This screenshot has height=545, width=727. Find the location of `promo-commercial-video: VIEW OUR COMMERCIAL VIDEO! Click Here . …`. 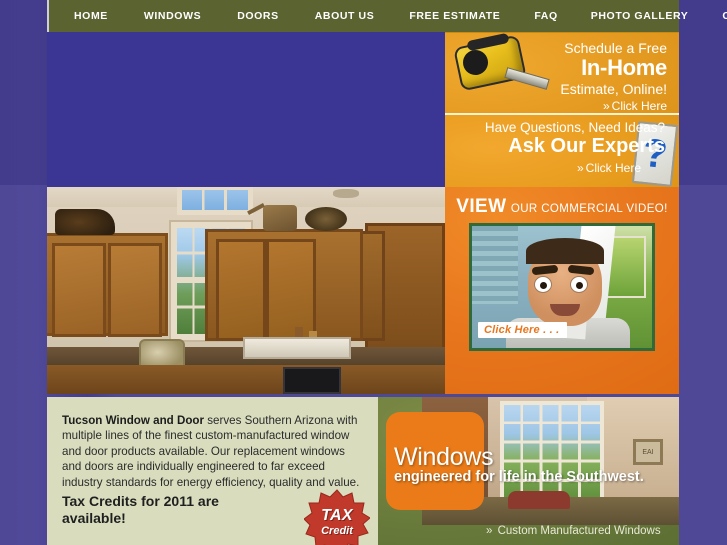

promo-commercial-video: VIEW OUR COMMERCIAL VIDEO! Click Here . … is located at coordinates (562, 290).